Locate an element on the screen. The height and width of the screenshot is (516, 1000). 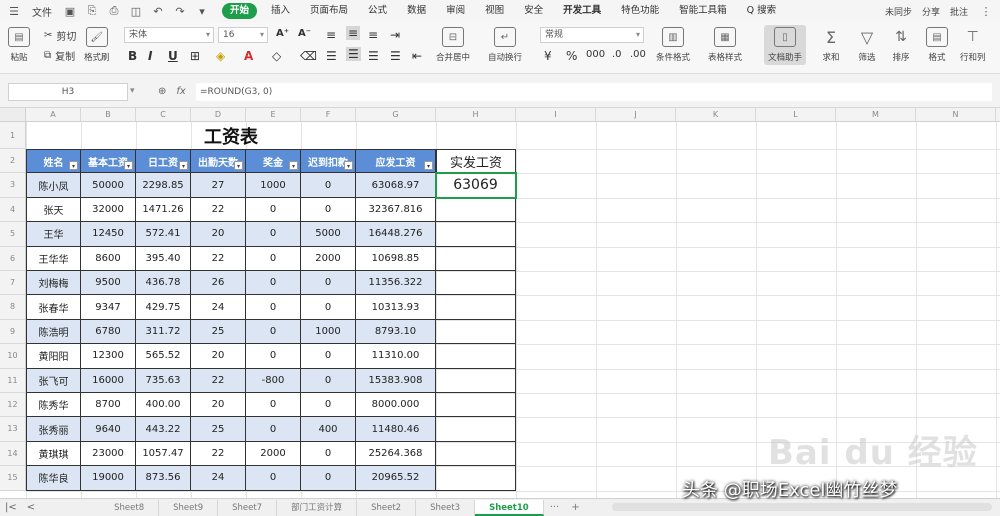
row-header: 15 is located at coordinates (13, 478).